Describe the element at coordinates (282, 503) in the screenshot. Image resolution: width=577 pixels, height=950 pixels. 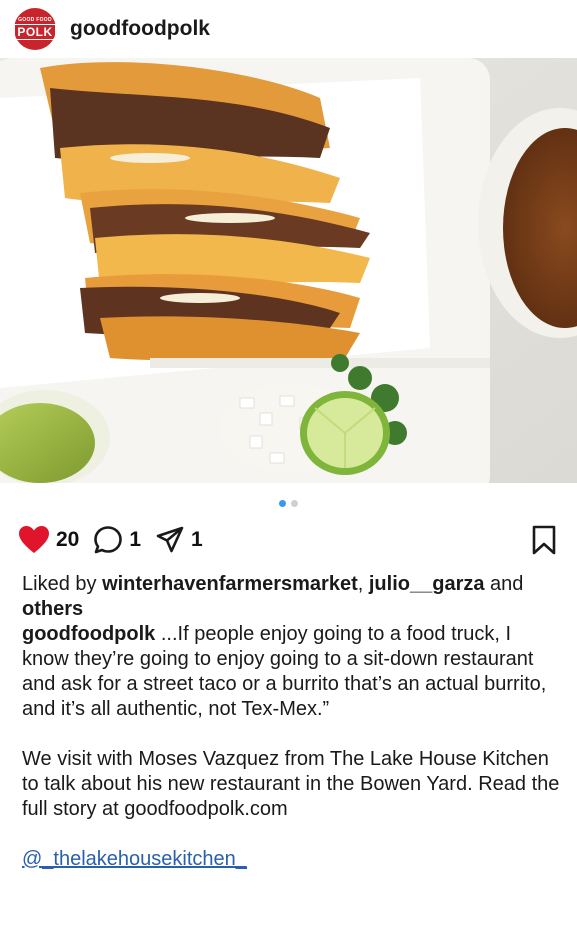
I see `carousel-dot-active` at that location.